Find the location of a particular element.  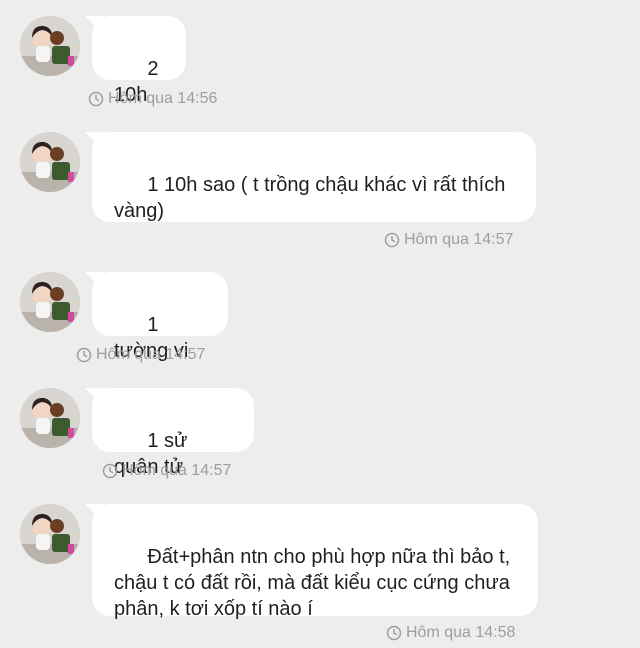

message-timestamp: Hôm qua 14:58 is located at coordinates (450, 633).